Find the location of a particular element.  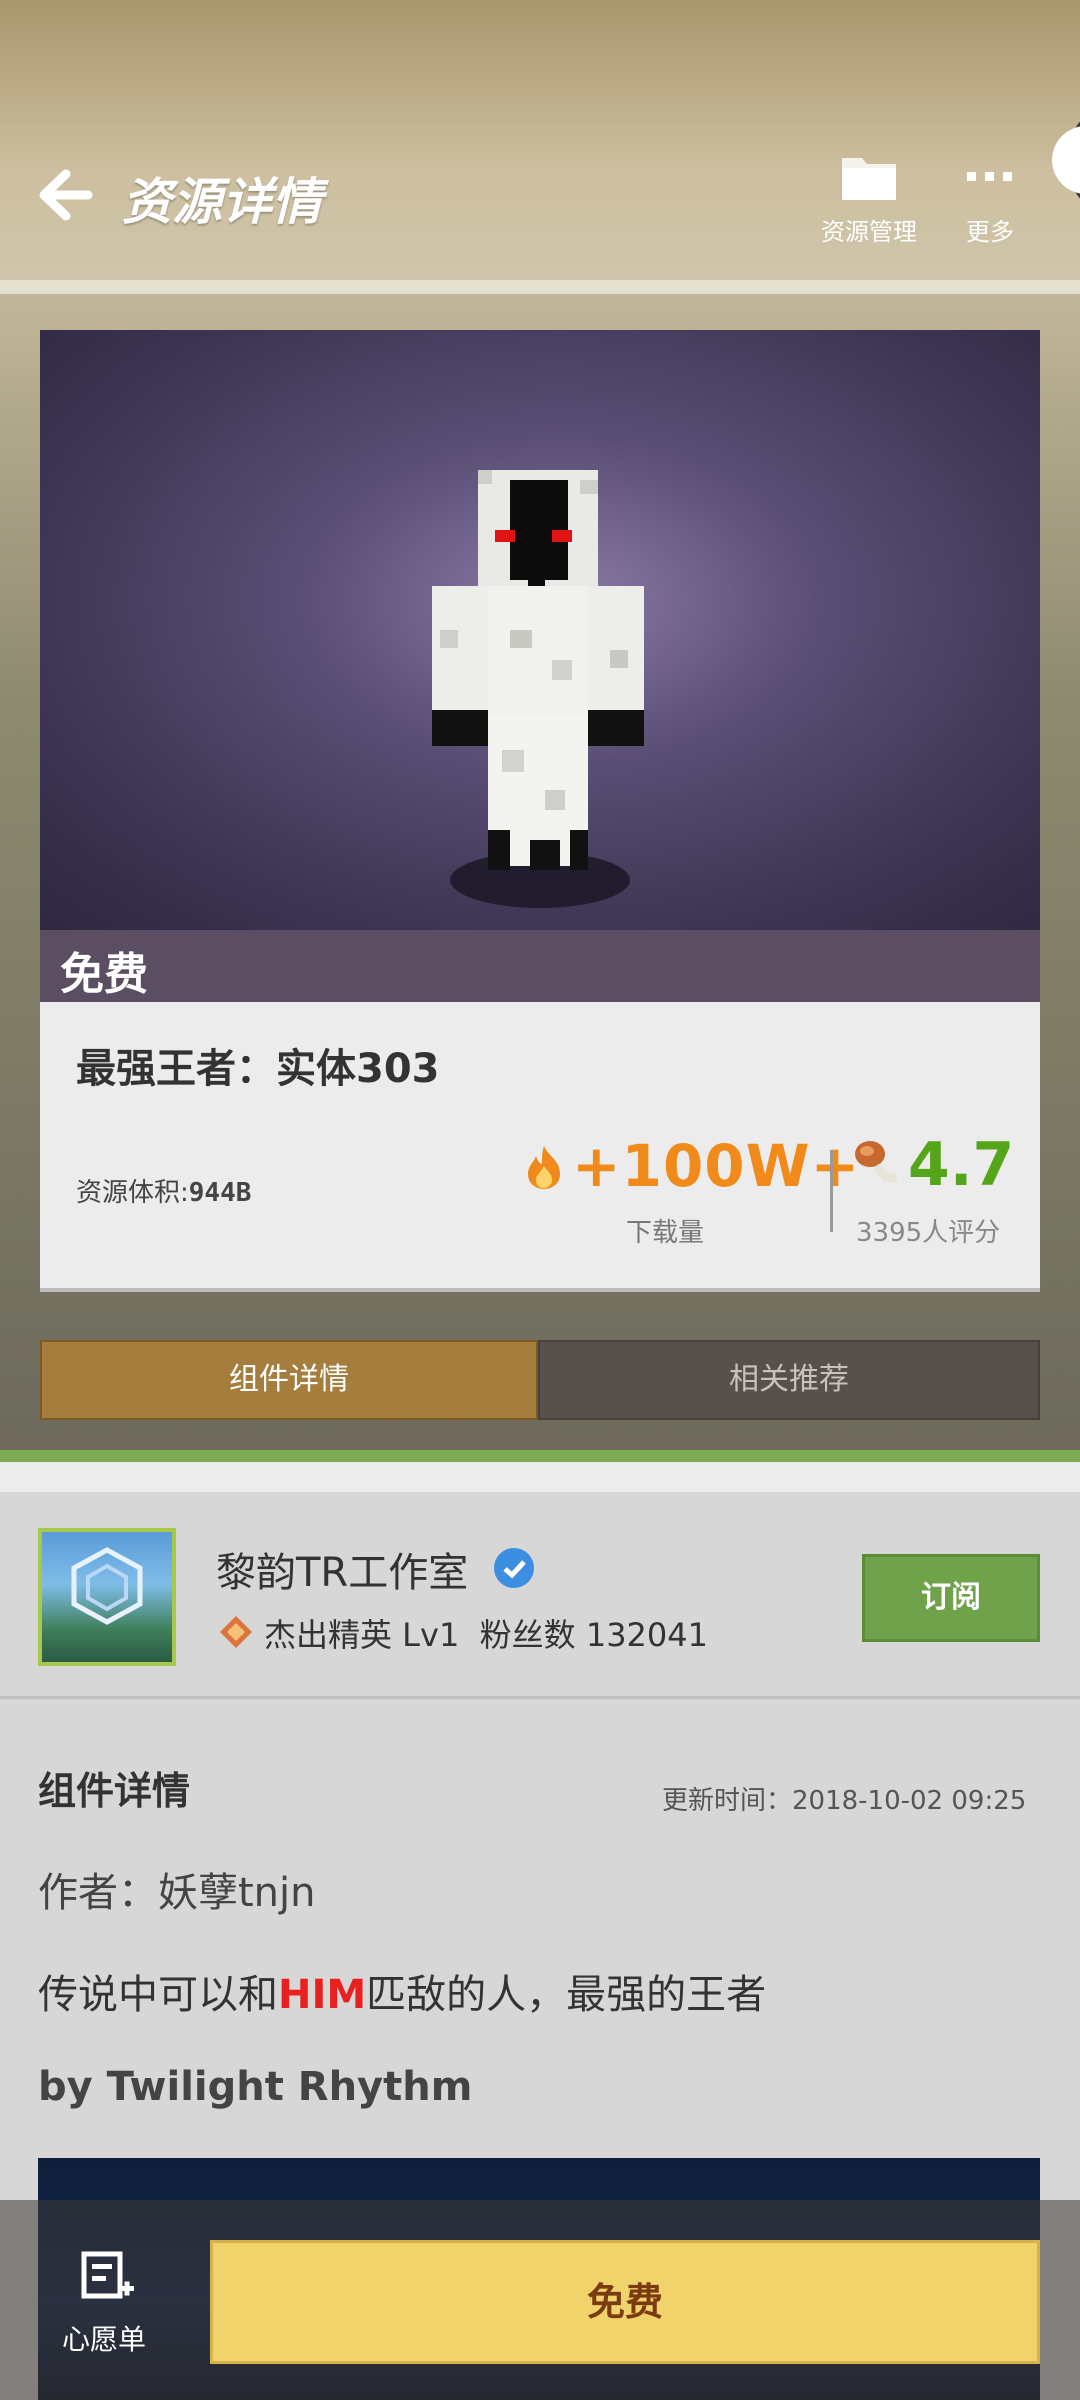

resource-size-label: 资源体积: is located at coordinates (132, 1193).